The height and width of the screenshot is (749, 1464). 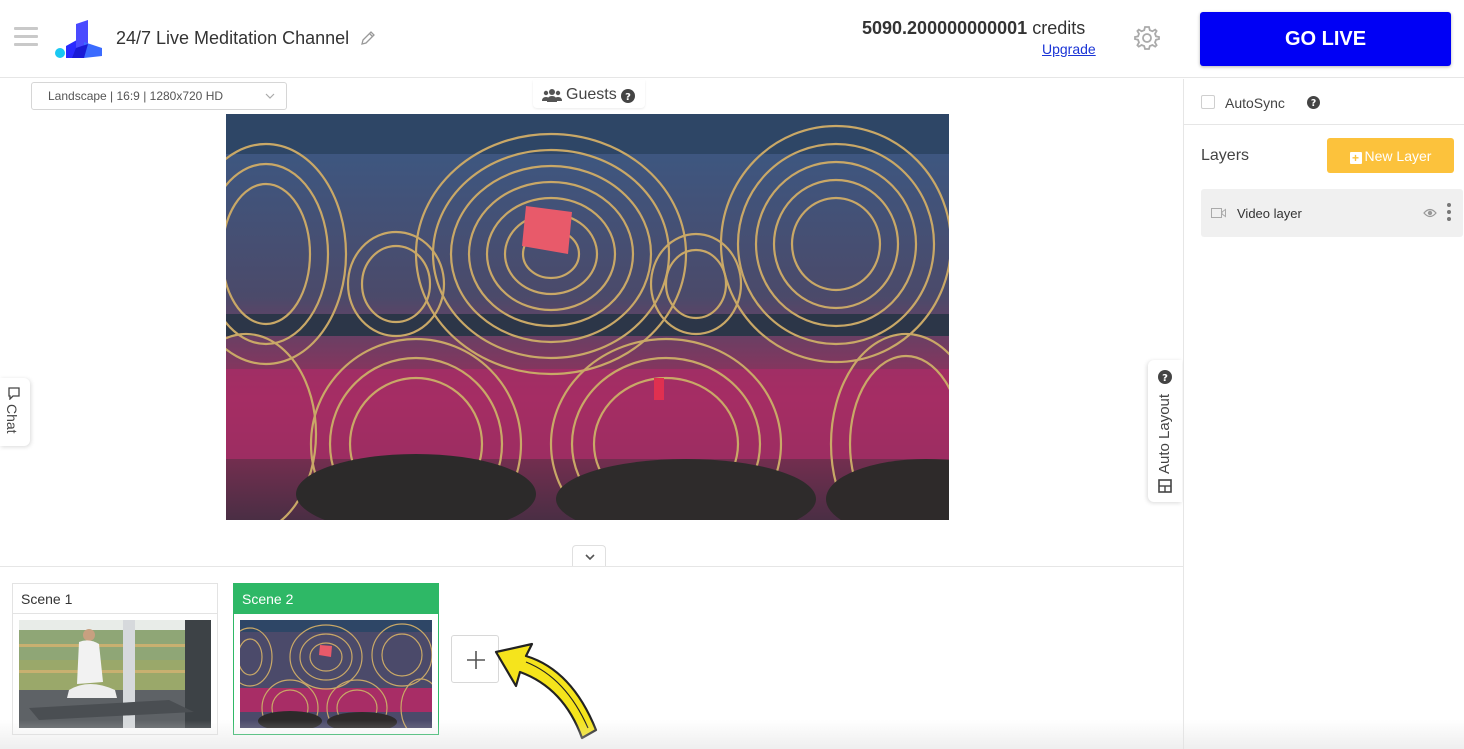 I want to click on plus-icon, so click(x=476, y=660).